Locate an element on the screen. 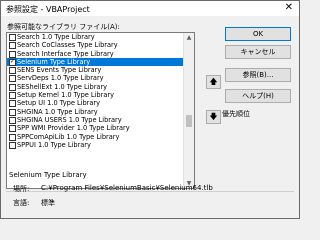  list-item: SPPUI 1.0 Type Library is located at coordinates (95, 145).